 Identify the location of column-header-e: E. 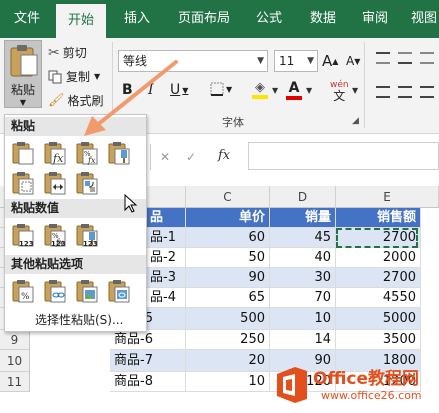
(387, 197).